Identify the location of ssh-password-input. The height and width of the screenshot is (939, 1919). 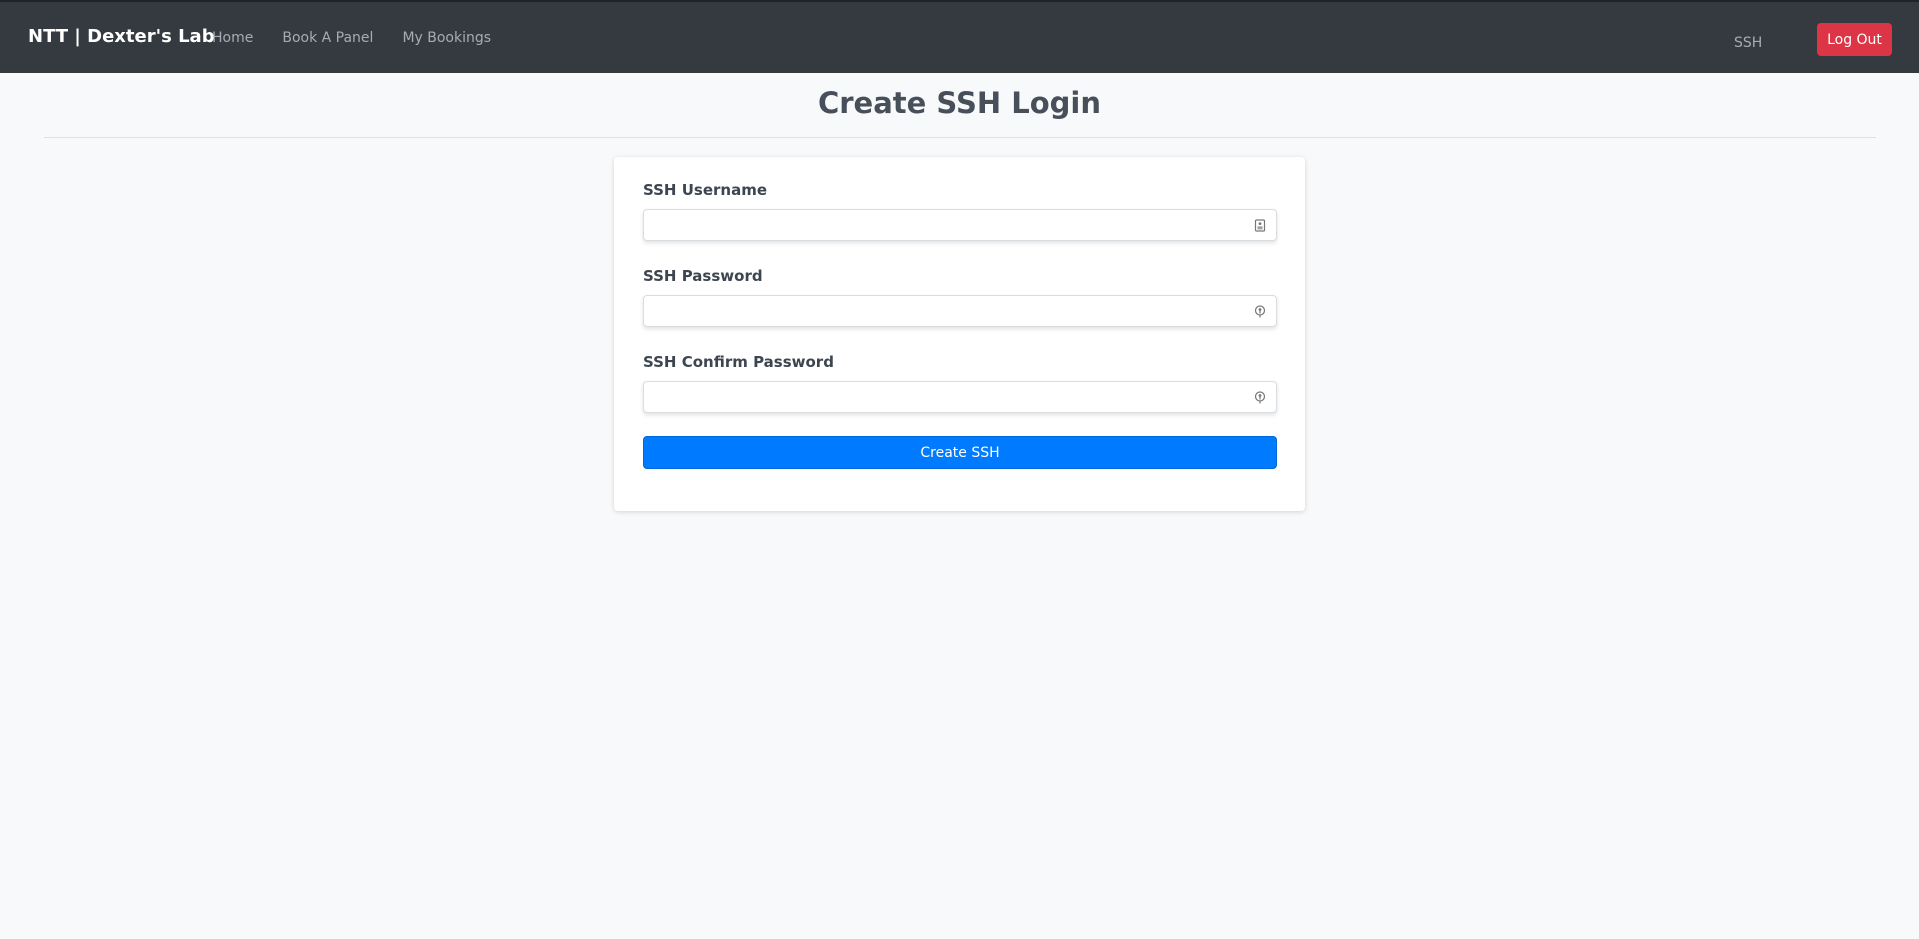
(960, 311).